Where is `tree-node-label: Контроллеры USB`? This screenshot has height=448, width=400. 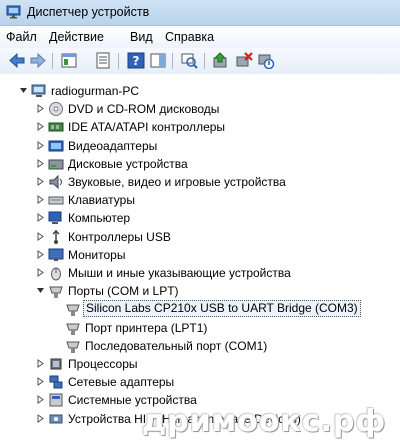
tree-node-label: Контроллеры USB is located at coordinates (119, 236).